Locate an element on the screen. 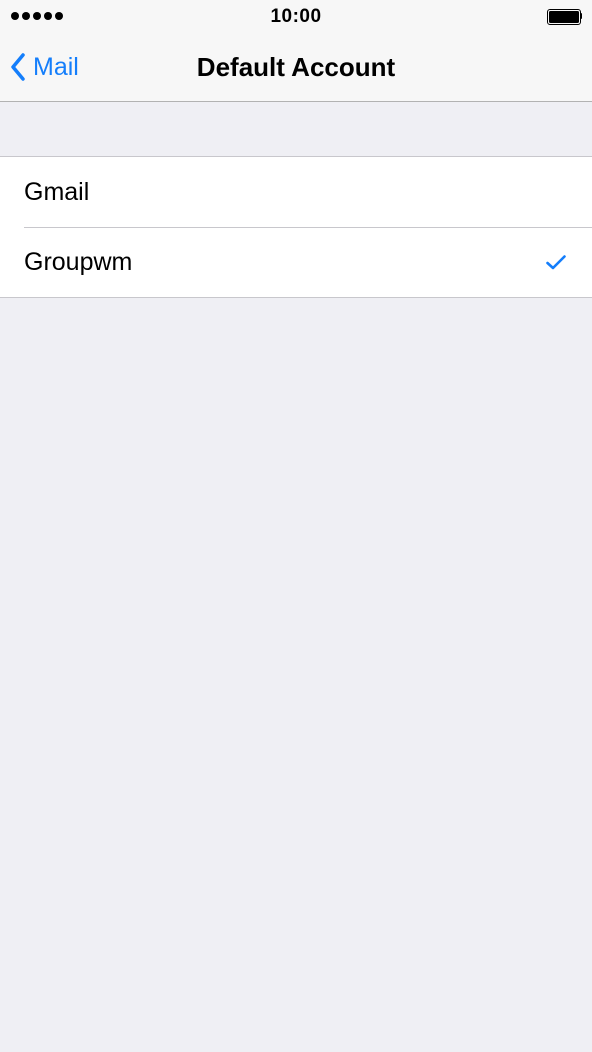  status-time: 10:00 is located at coordinates (296, 16).